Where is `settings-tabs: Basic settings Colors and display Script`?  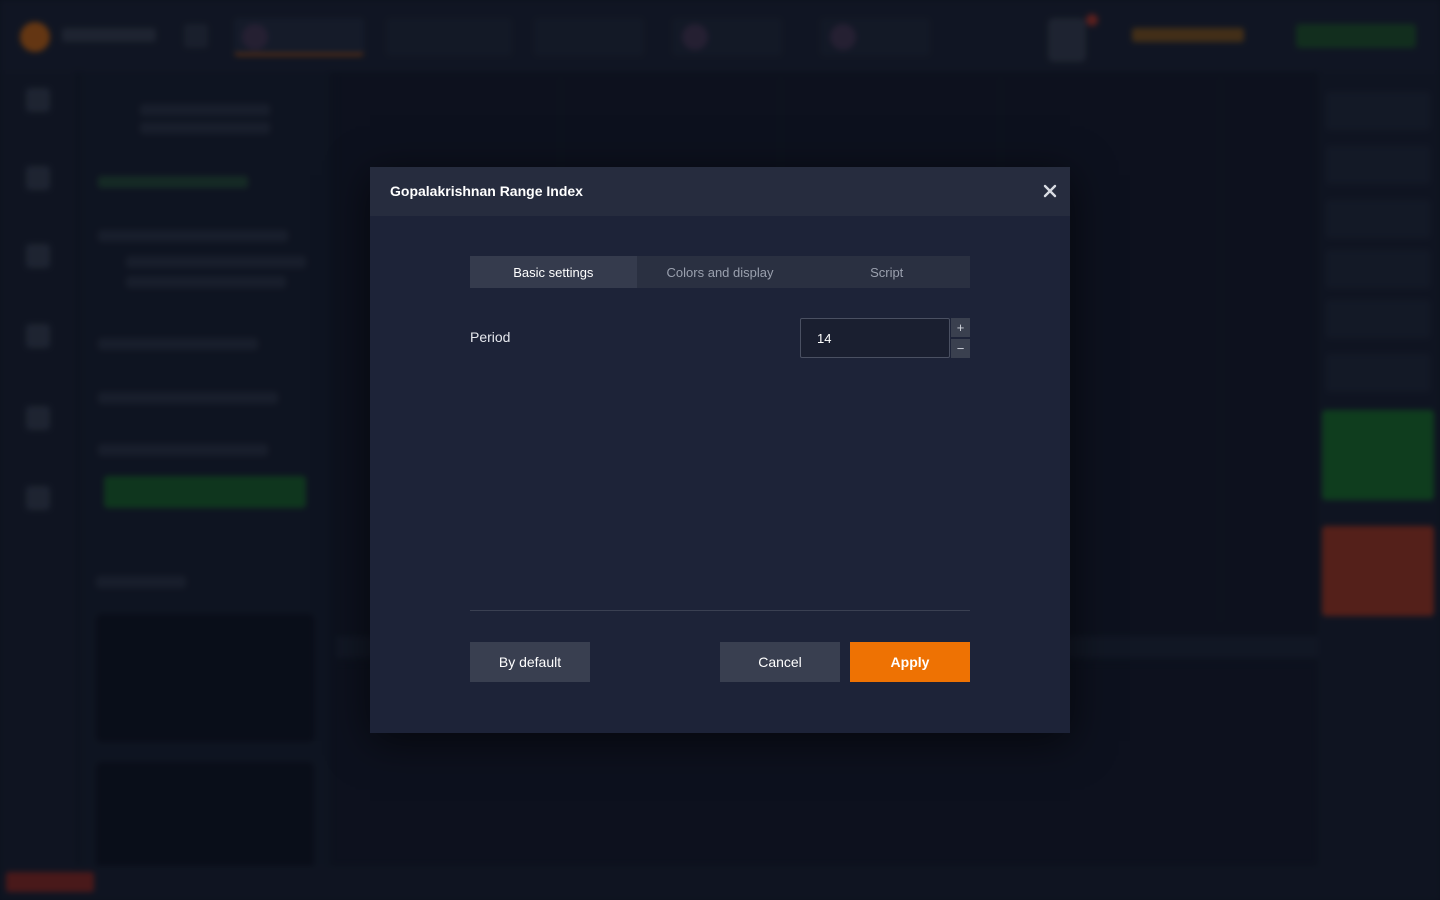 settings-tabs: Basic settings Colors and display Script is located at coordinates (720, 272).